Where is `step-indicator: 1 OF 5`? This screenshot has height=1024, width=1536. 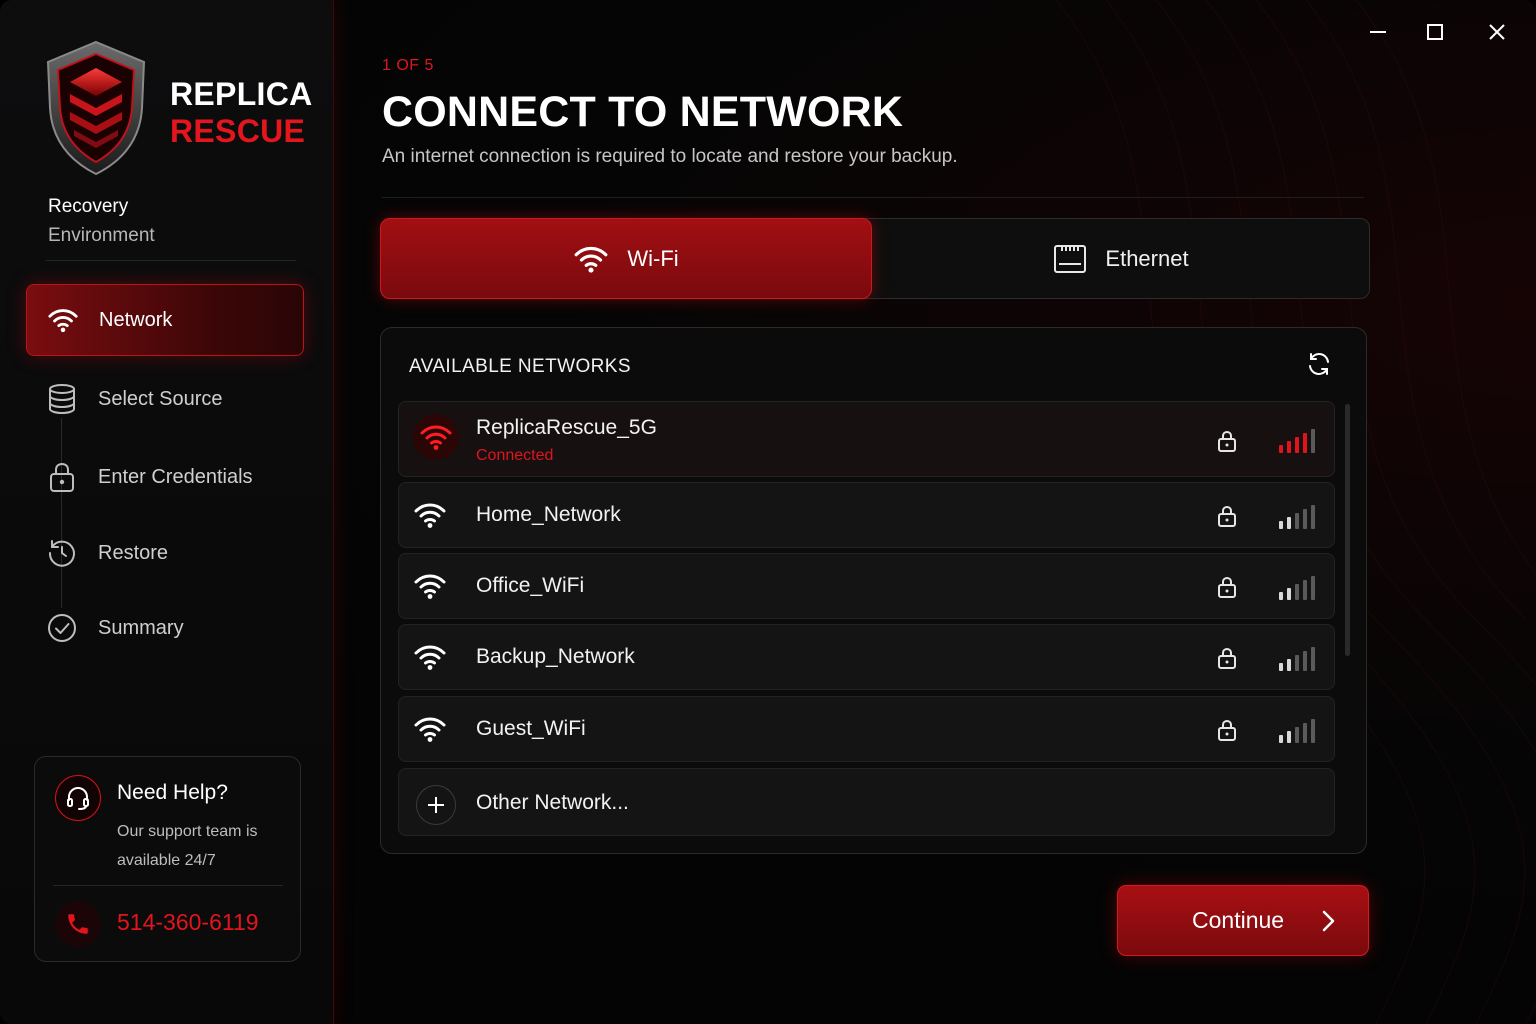 step-indicator: 1 OF 5 is located at coordinates (408, 65).